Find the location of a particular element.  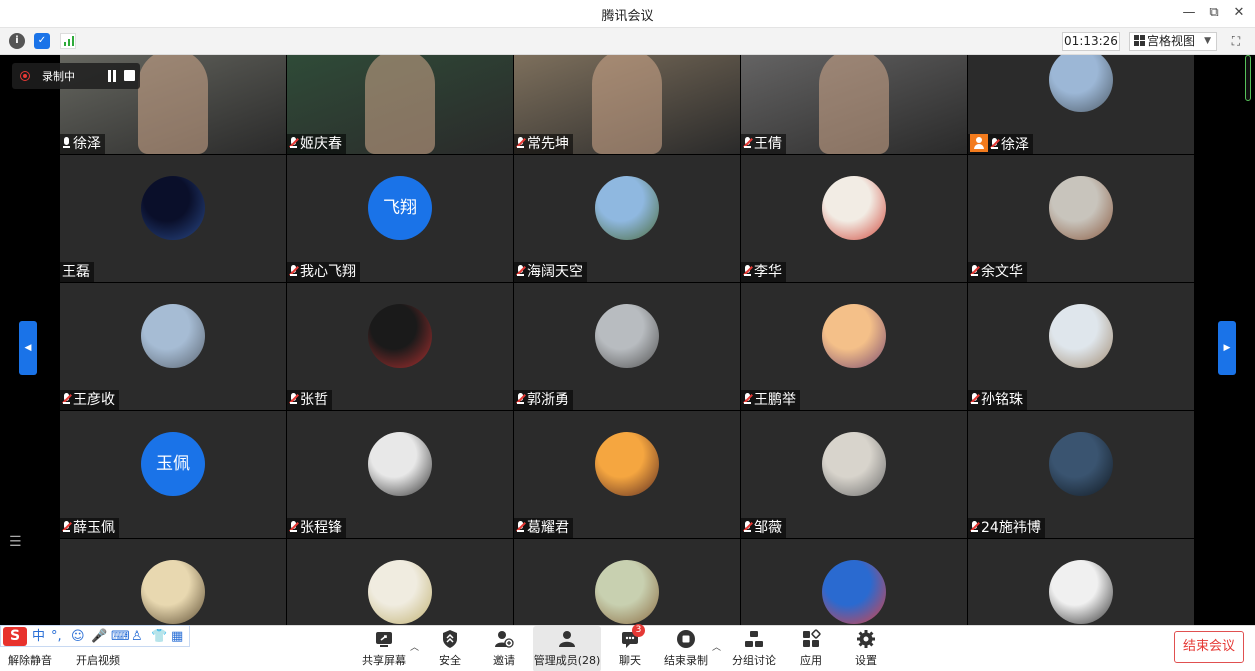

participant-name: 余文华 is located at coordinates (1002, 272).